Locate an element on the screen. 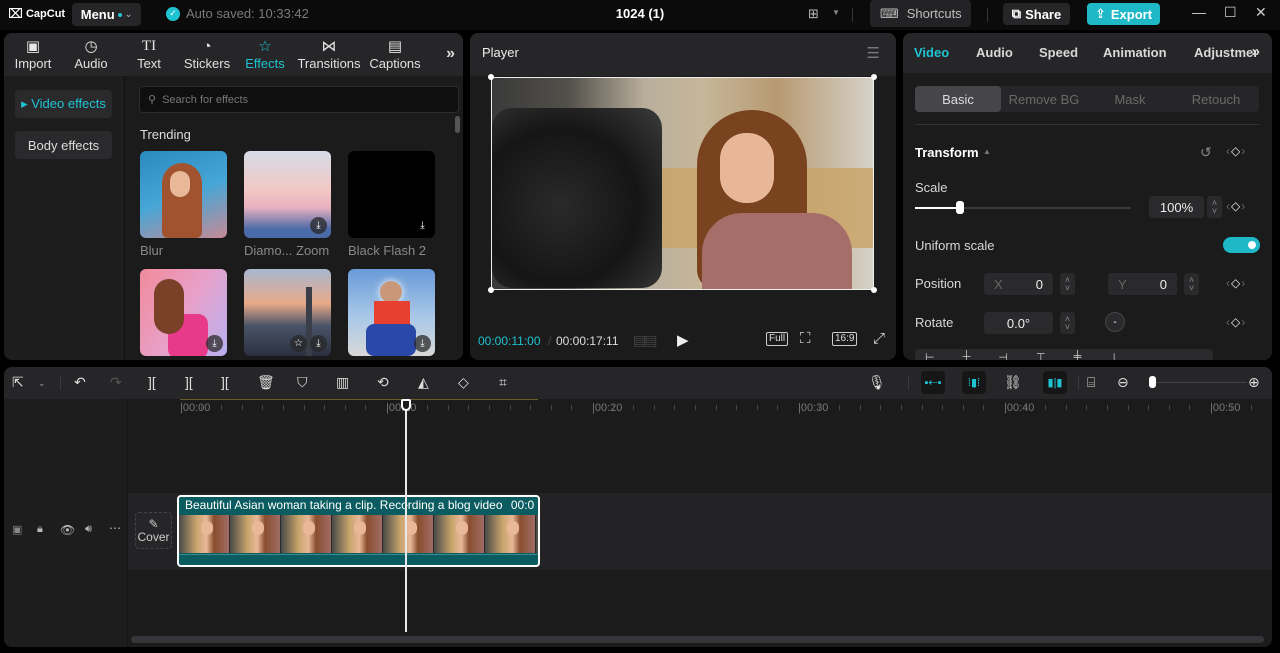 The image size is (1280, 653). split-icon: ][ is located at coordinates (152, 382).